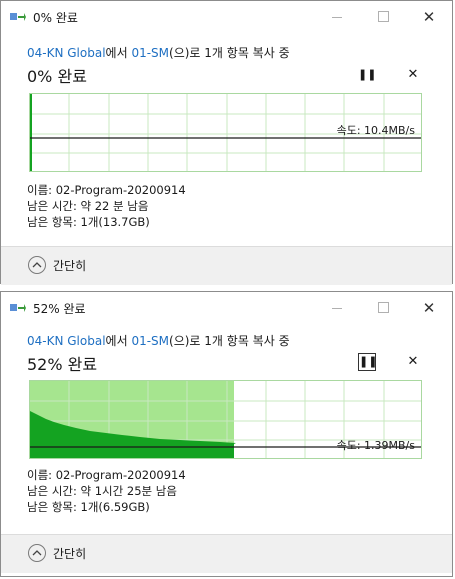 This screenshot has height=579, width=455. What do you see at coordinates (59, 309) in the screenshot?
I see `window-title: 52% 완료` at bounding box center [59, 309].